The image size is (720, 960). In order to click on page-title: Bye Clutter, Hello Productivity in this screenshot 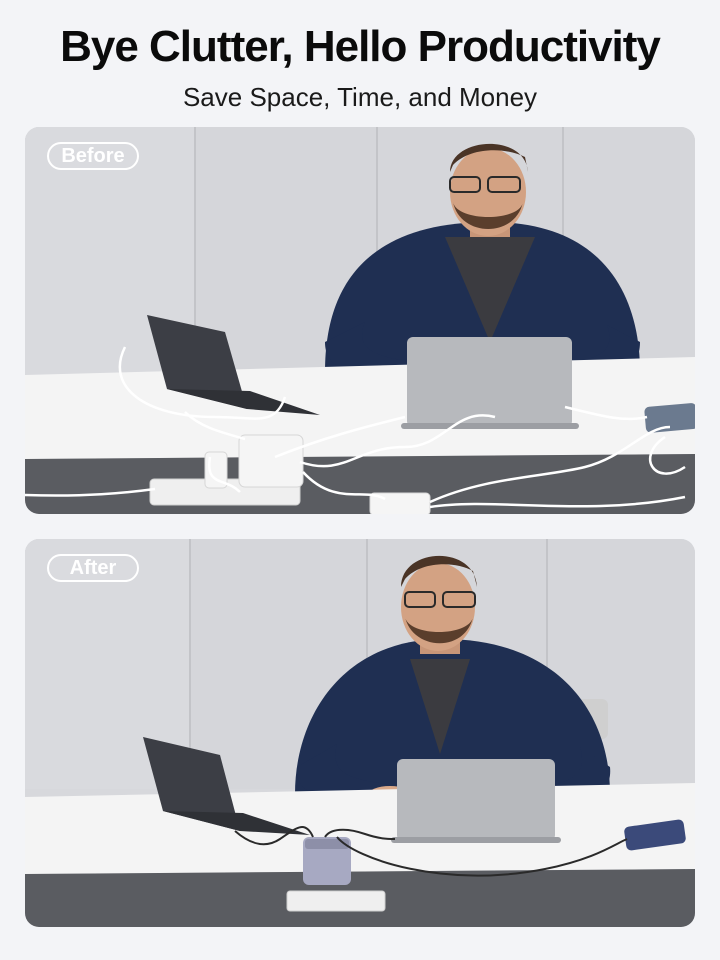, I will do `click(360, 46)`.